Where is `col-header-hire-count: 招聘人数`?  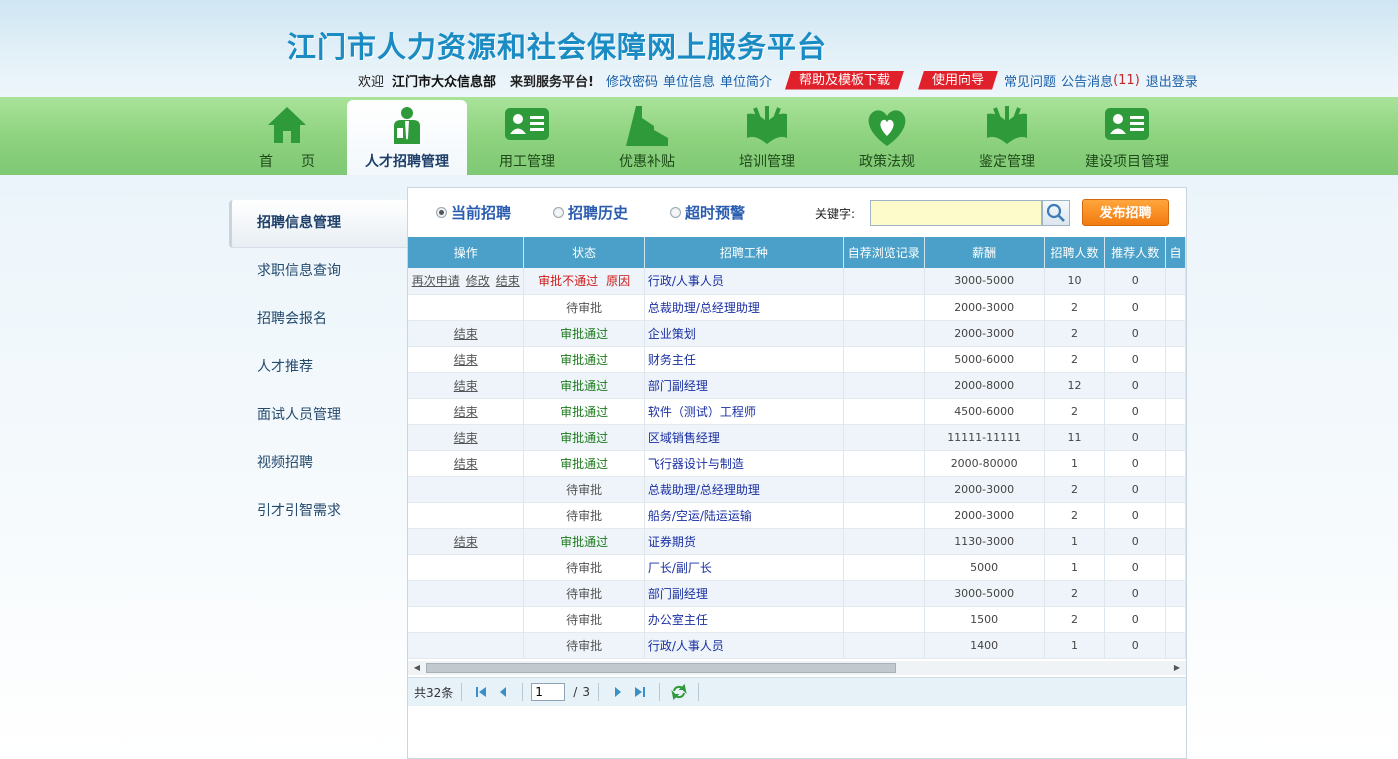
col-header-hire-count: 招聘人数 is located at coordinates (1075, 252).